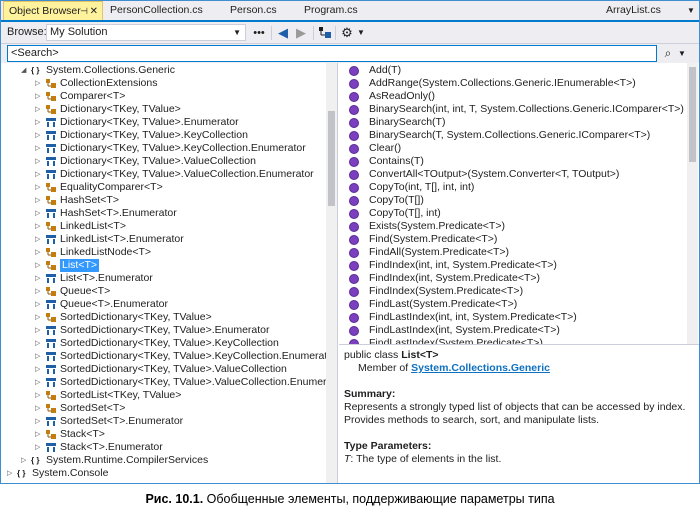 The width and height of the screenshot is (700, 520). I want to click on summary-heading: Summary:, so click(370, 394).